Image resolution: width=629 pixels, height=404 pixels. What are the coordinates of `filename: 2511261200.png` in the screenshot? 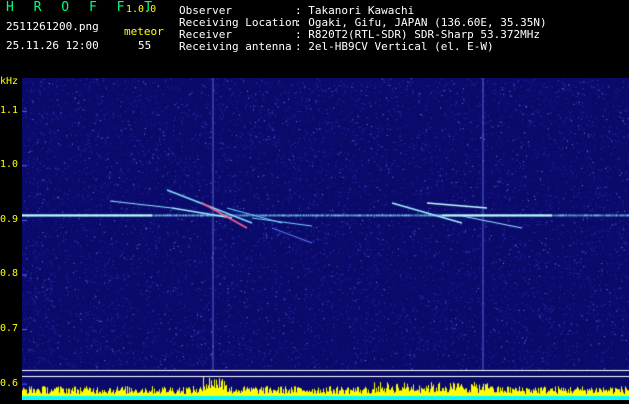 It's located at (52, 26).